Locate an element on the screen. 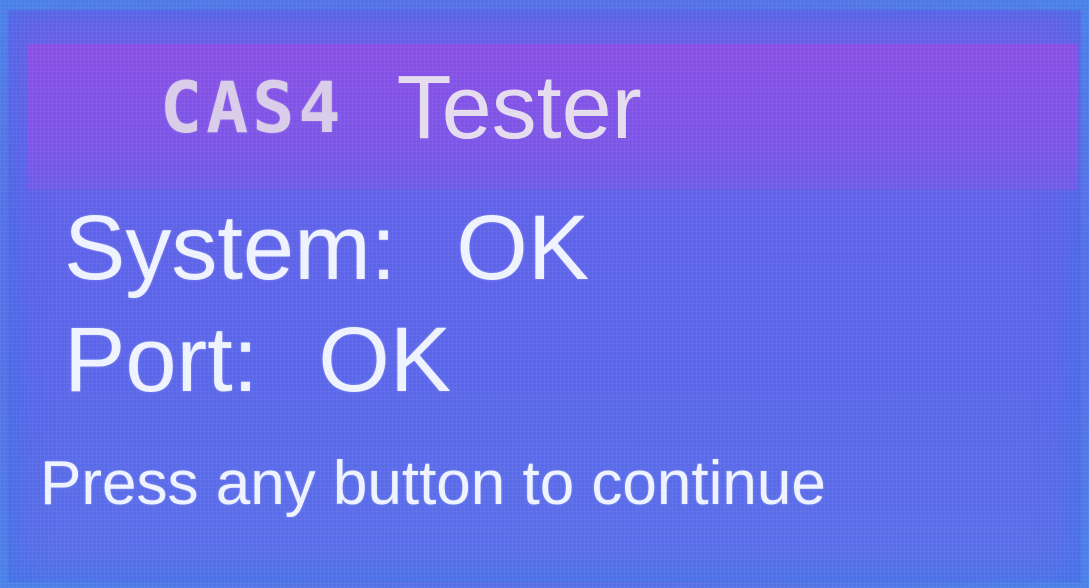  port-status-line: Port: OK is located at coordinates (257, 360).